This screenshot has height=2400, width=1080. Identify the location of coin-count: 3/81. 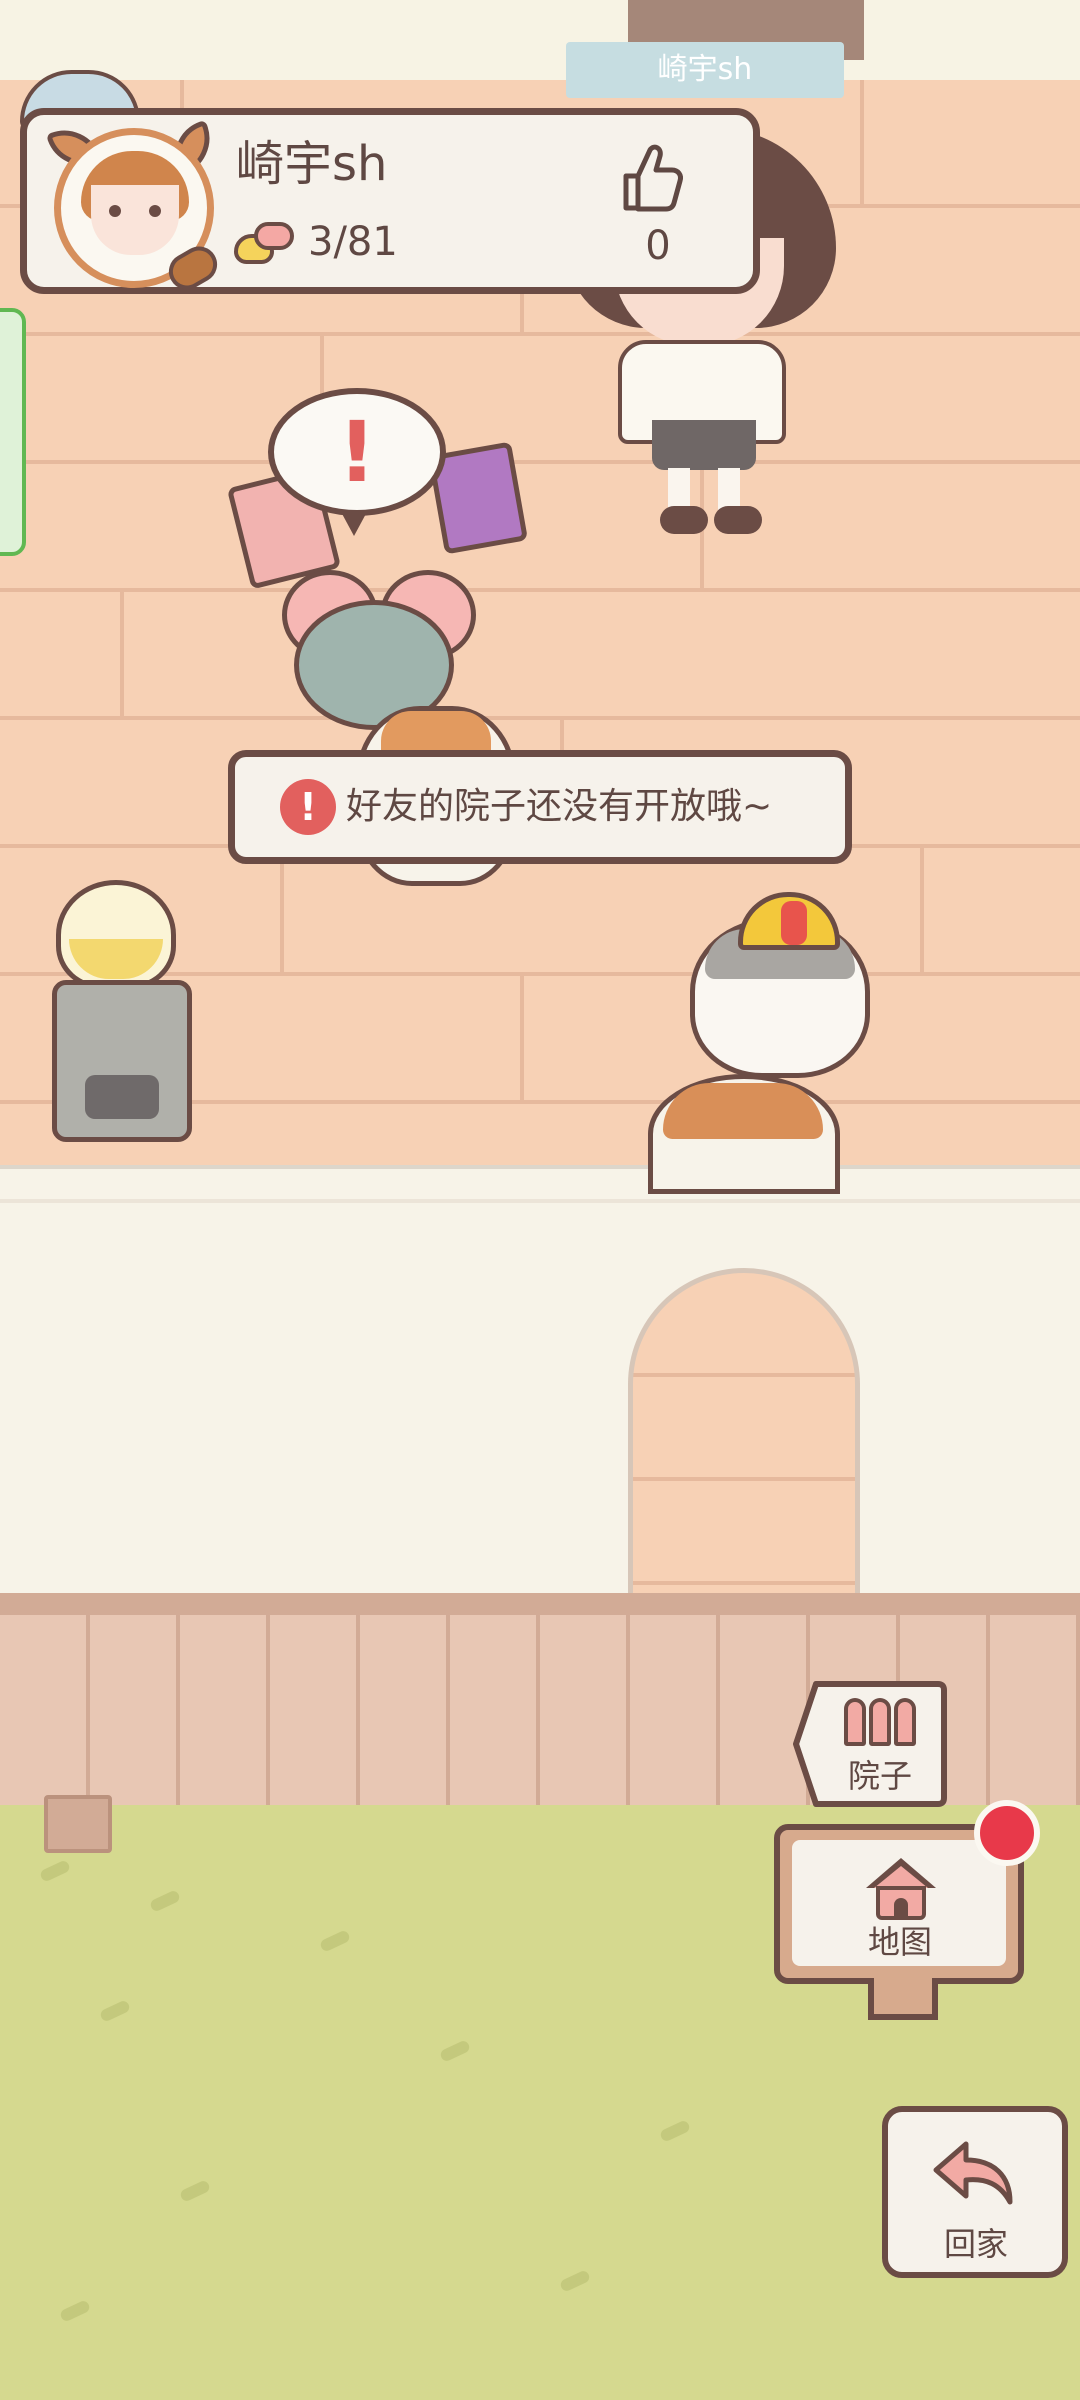
(353, 242).